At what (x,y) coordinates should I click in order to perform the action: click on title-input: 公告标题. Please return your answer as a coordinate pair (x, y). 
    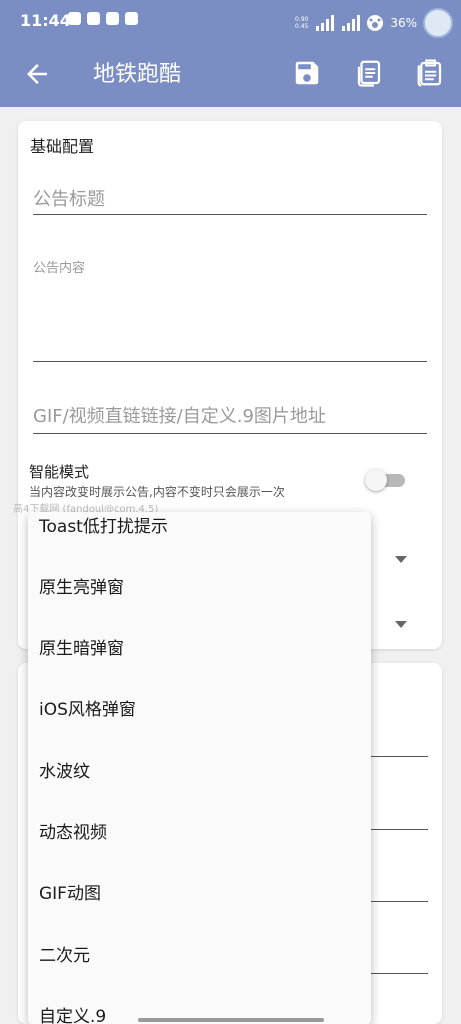
    Looking at the image, I should click on (230, 198).